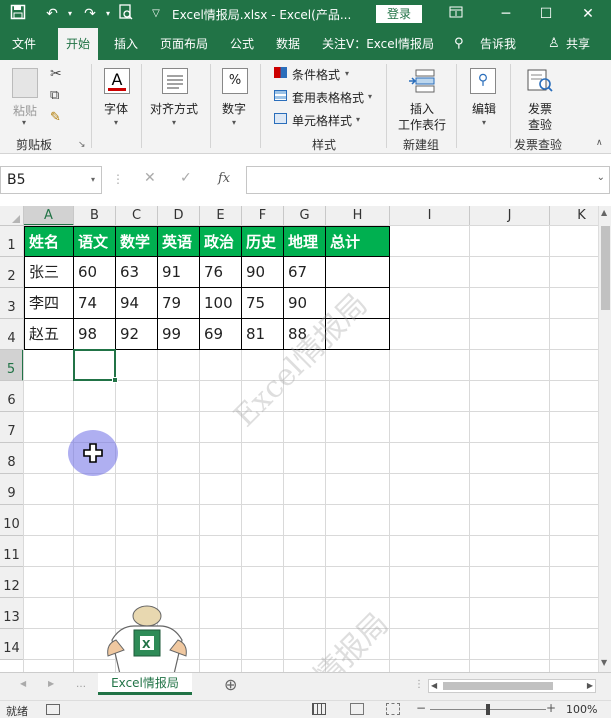 This screenshot has width=611, height=719. What do you see at coordinates (399, 14) in the screenshot?
I see `login-button: 登录` at bounding box center [399, 14].